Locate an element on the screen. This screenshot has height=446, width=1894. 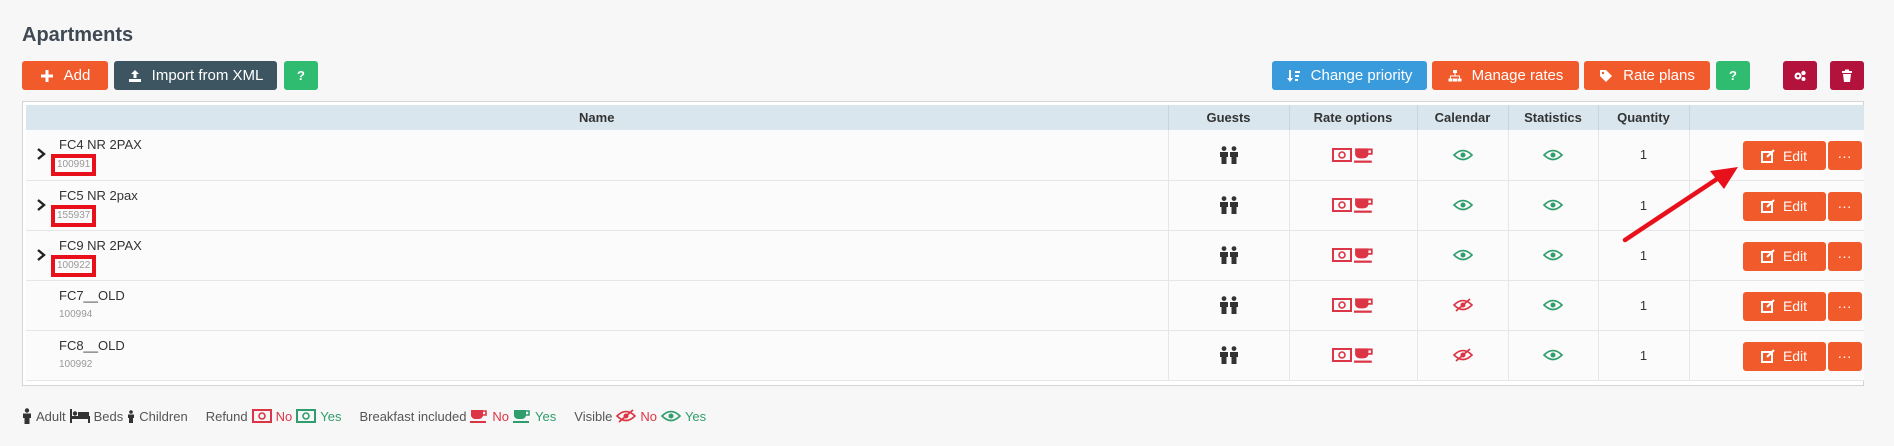
add-button: Add is located at coordinates (65, 75).